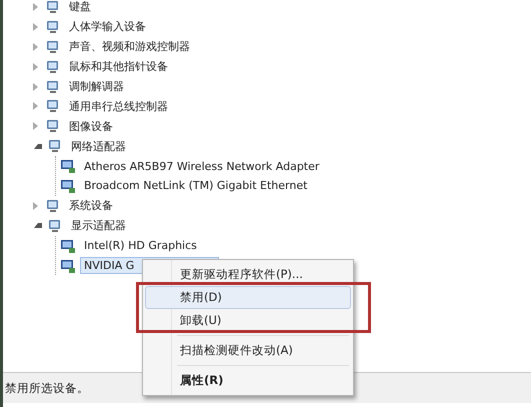 This screenshot has height=407, width=531. Describe the element at coordinates (47, 388) in the screenshot. I see `status-text: 禁用所选设备。` at that location.